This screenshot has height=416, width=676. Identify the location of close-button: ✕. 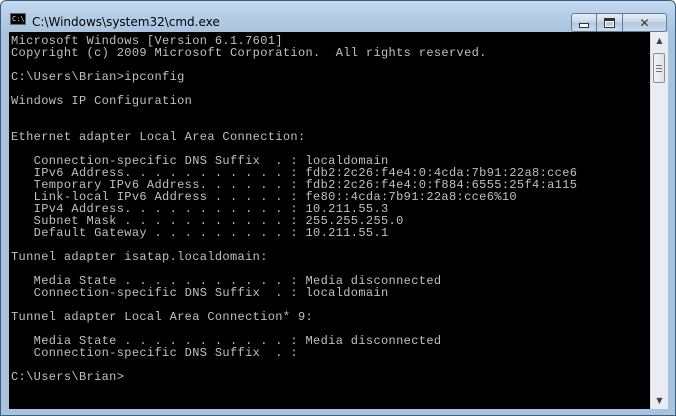
(645, 22).